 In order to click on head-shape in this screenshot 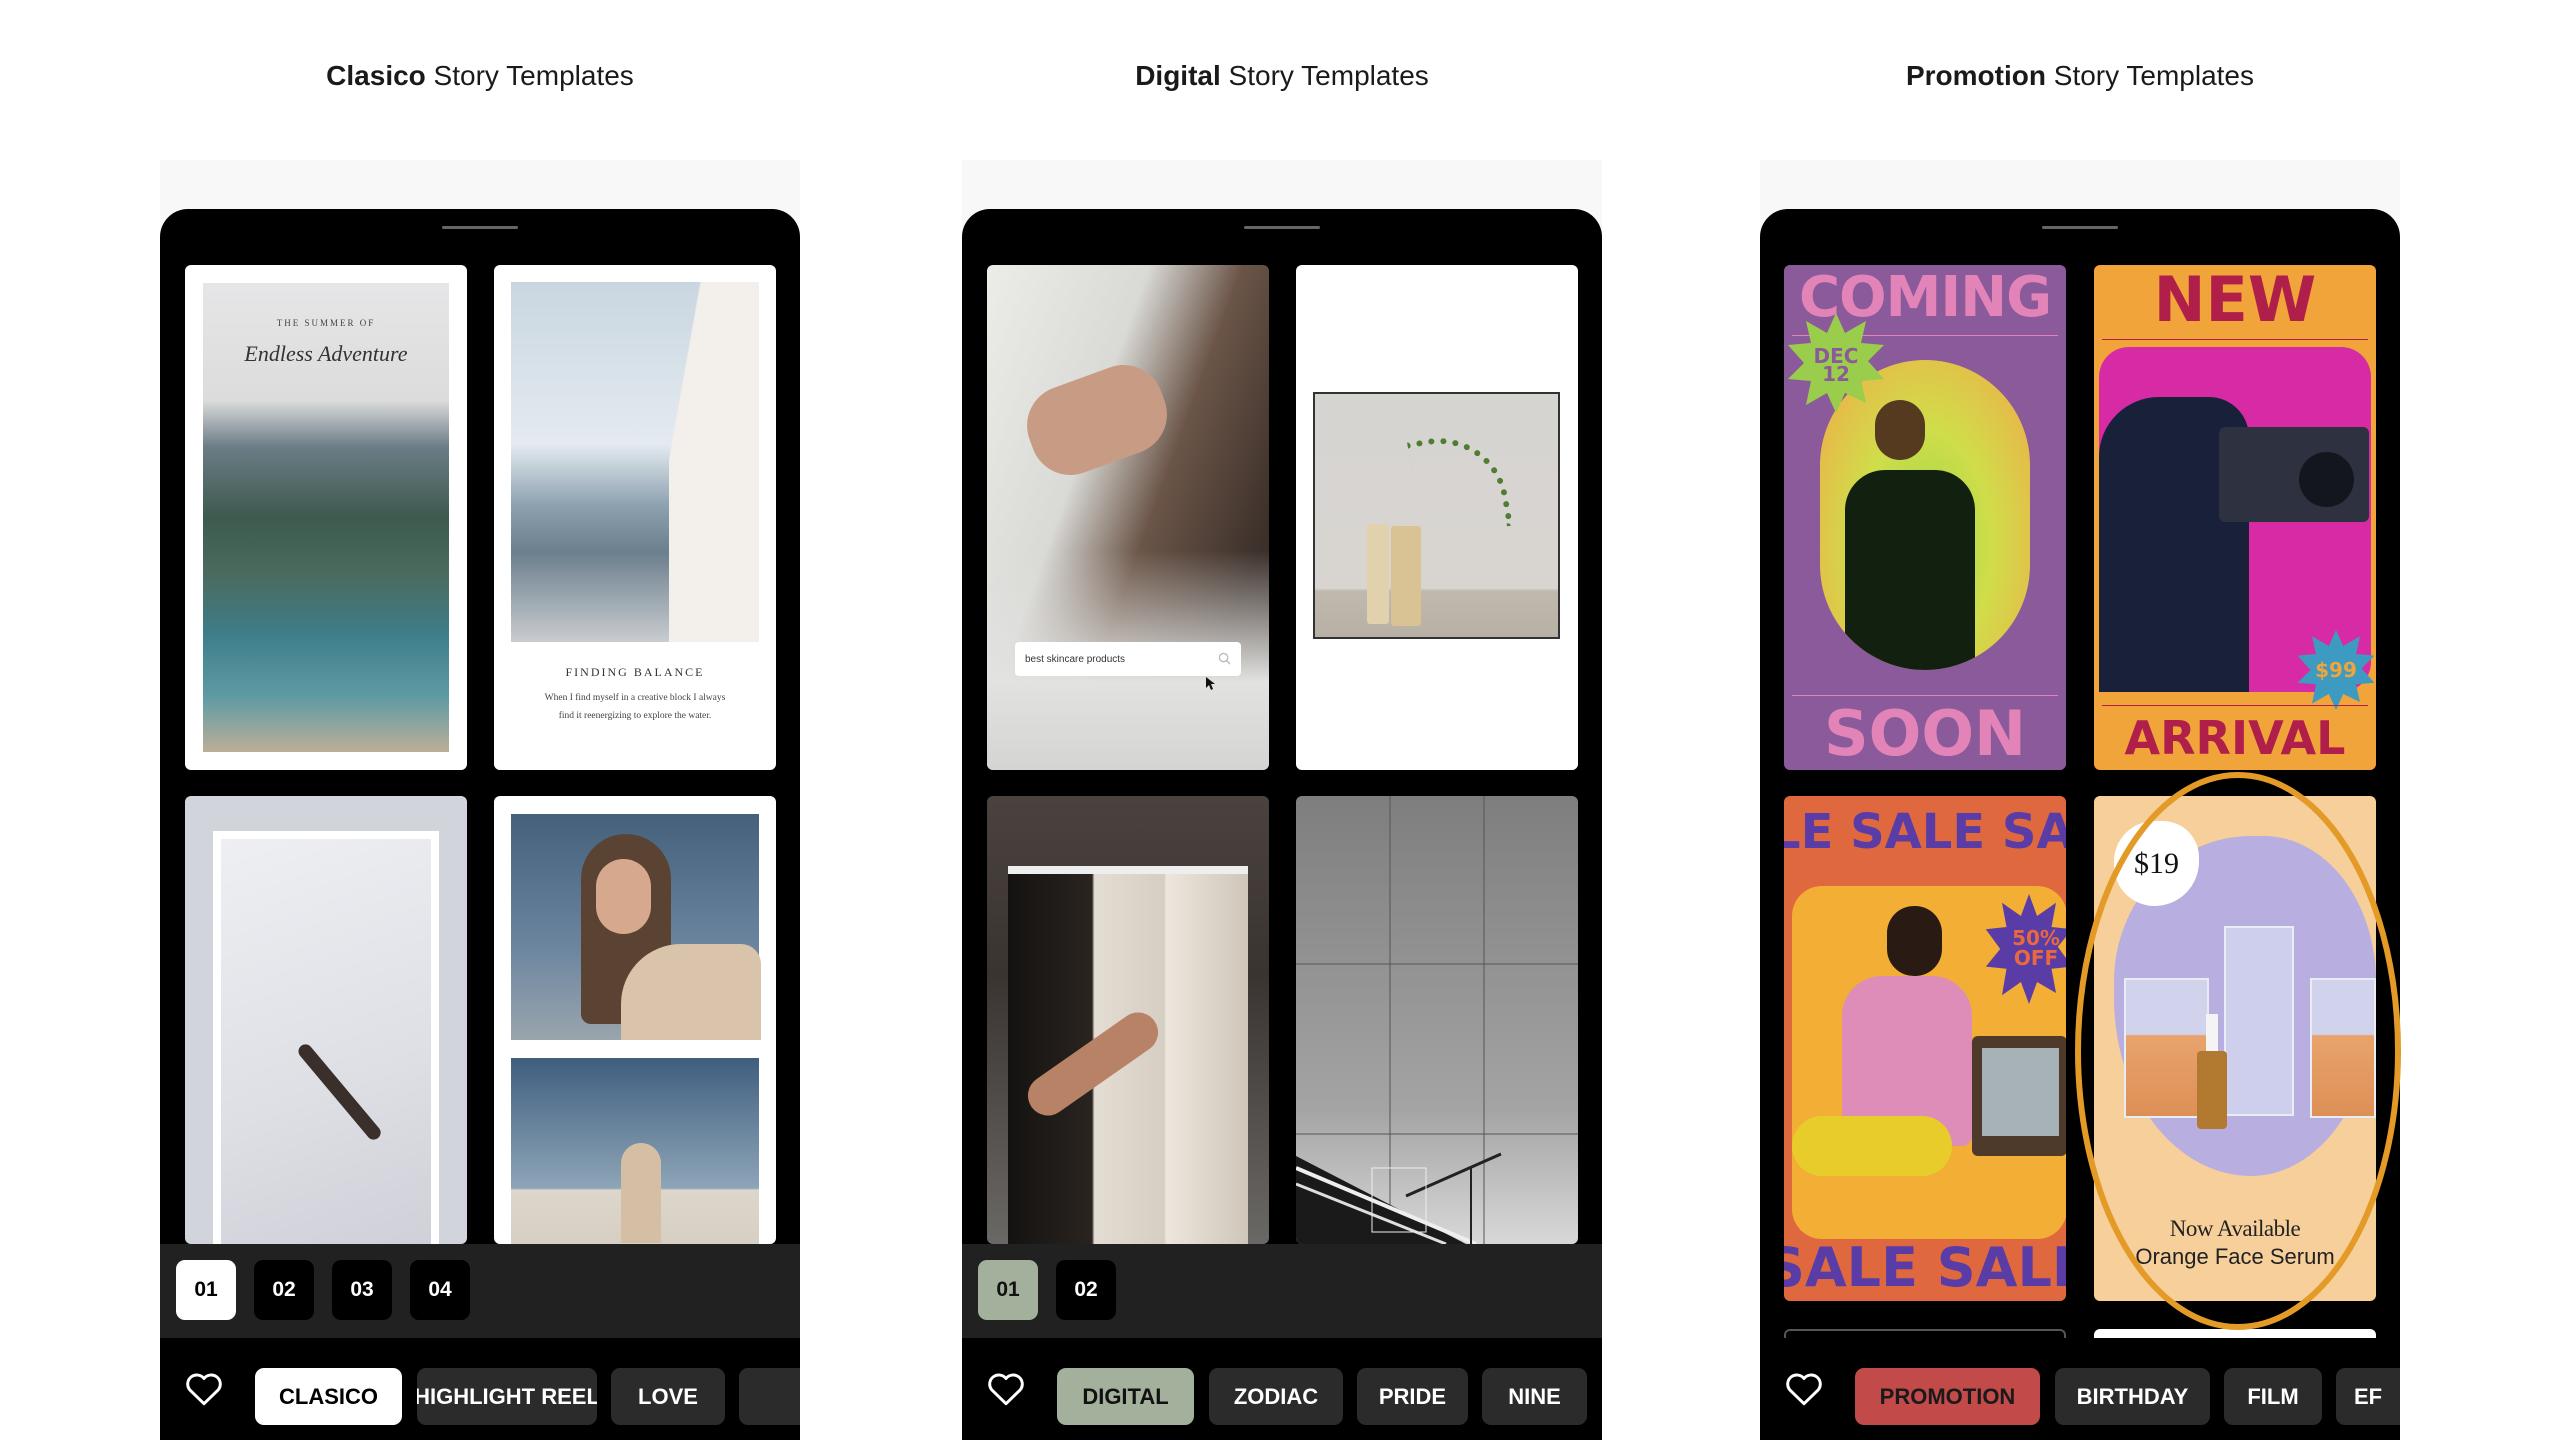, I will do `click(1914, 941)`.